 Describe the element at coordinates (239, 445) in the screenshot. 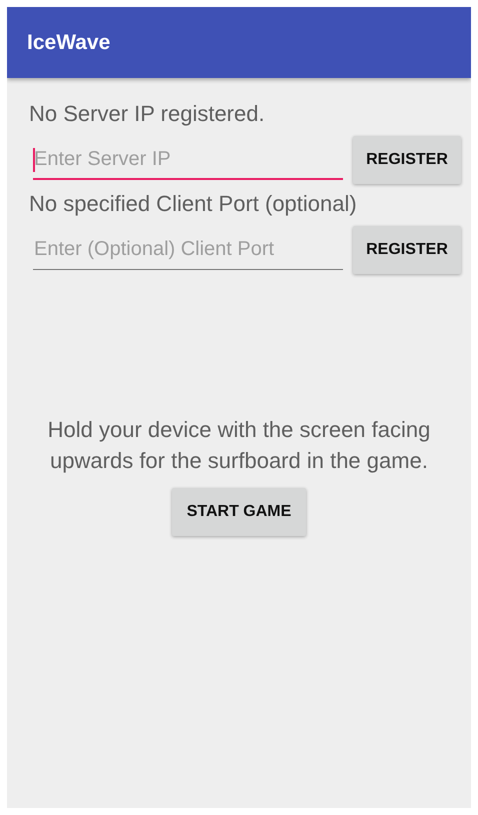

I see `instruction-text: Hold your device with the screen facing upwards for the surfboard in the game.` at that location.